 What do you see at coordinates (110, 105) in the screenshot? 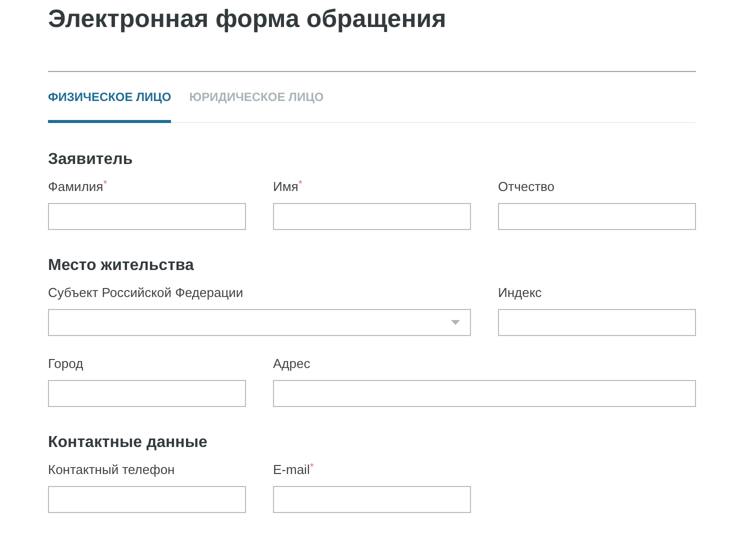
I see `tab: ФИЗИЧЕСКОЕ ЛИЦО` at bounding box center [110, 105].